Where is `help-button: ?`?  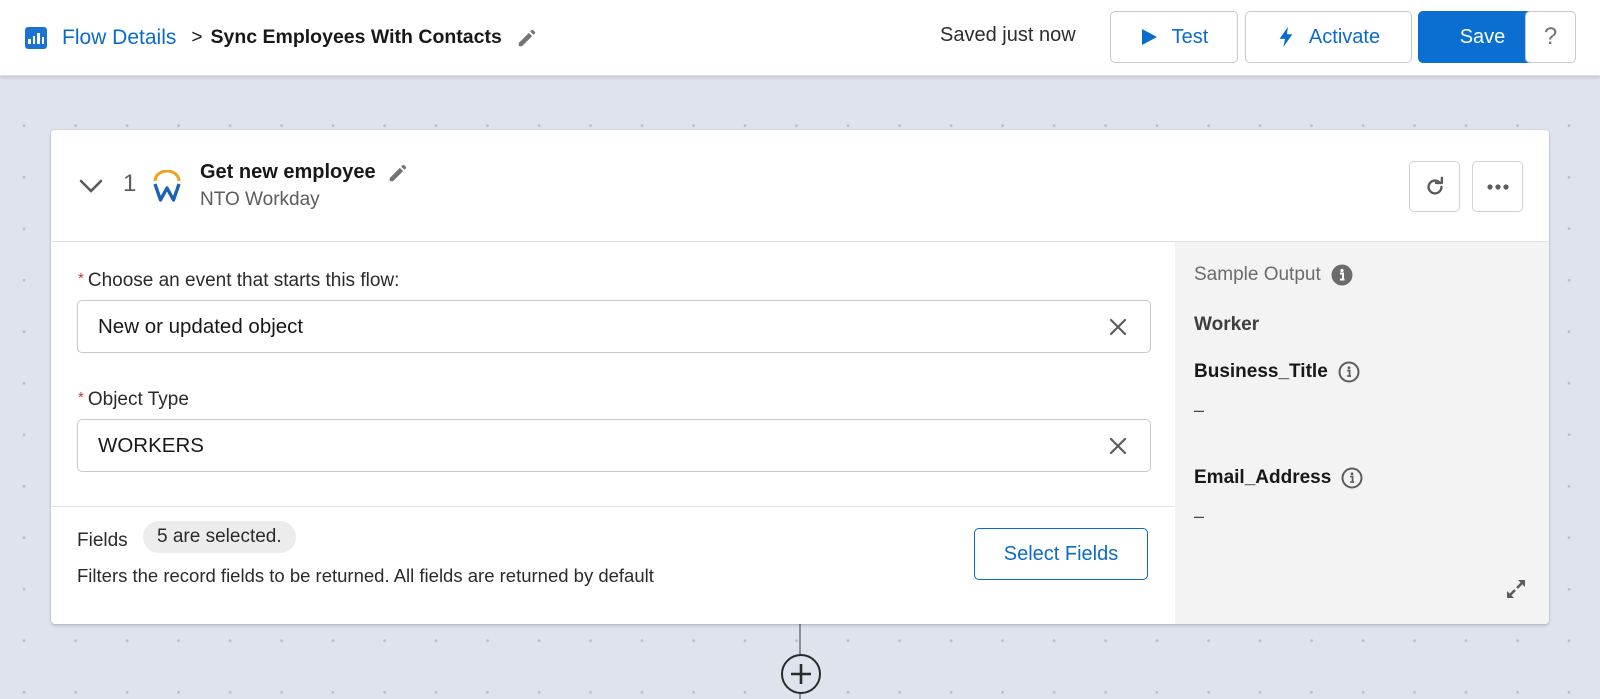
help-button: ? is located at coordinates (1550, 37).